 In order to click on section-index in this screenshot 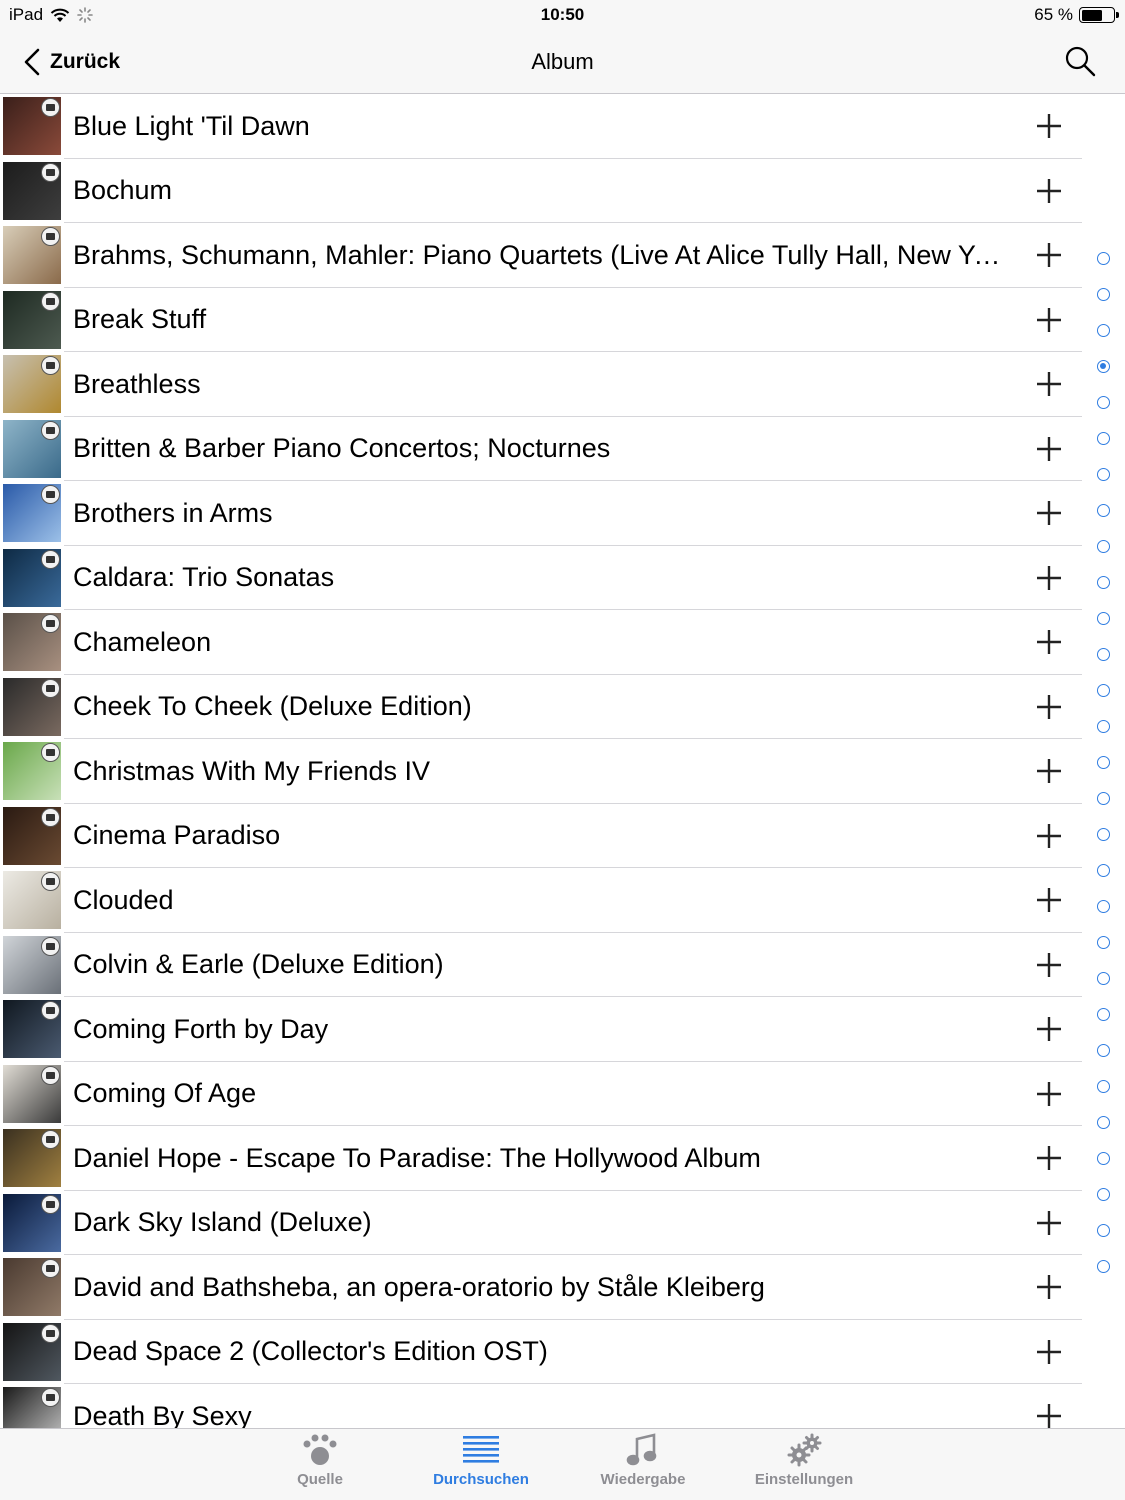, I will do `click(1103, 774)`.